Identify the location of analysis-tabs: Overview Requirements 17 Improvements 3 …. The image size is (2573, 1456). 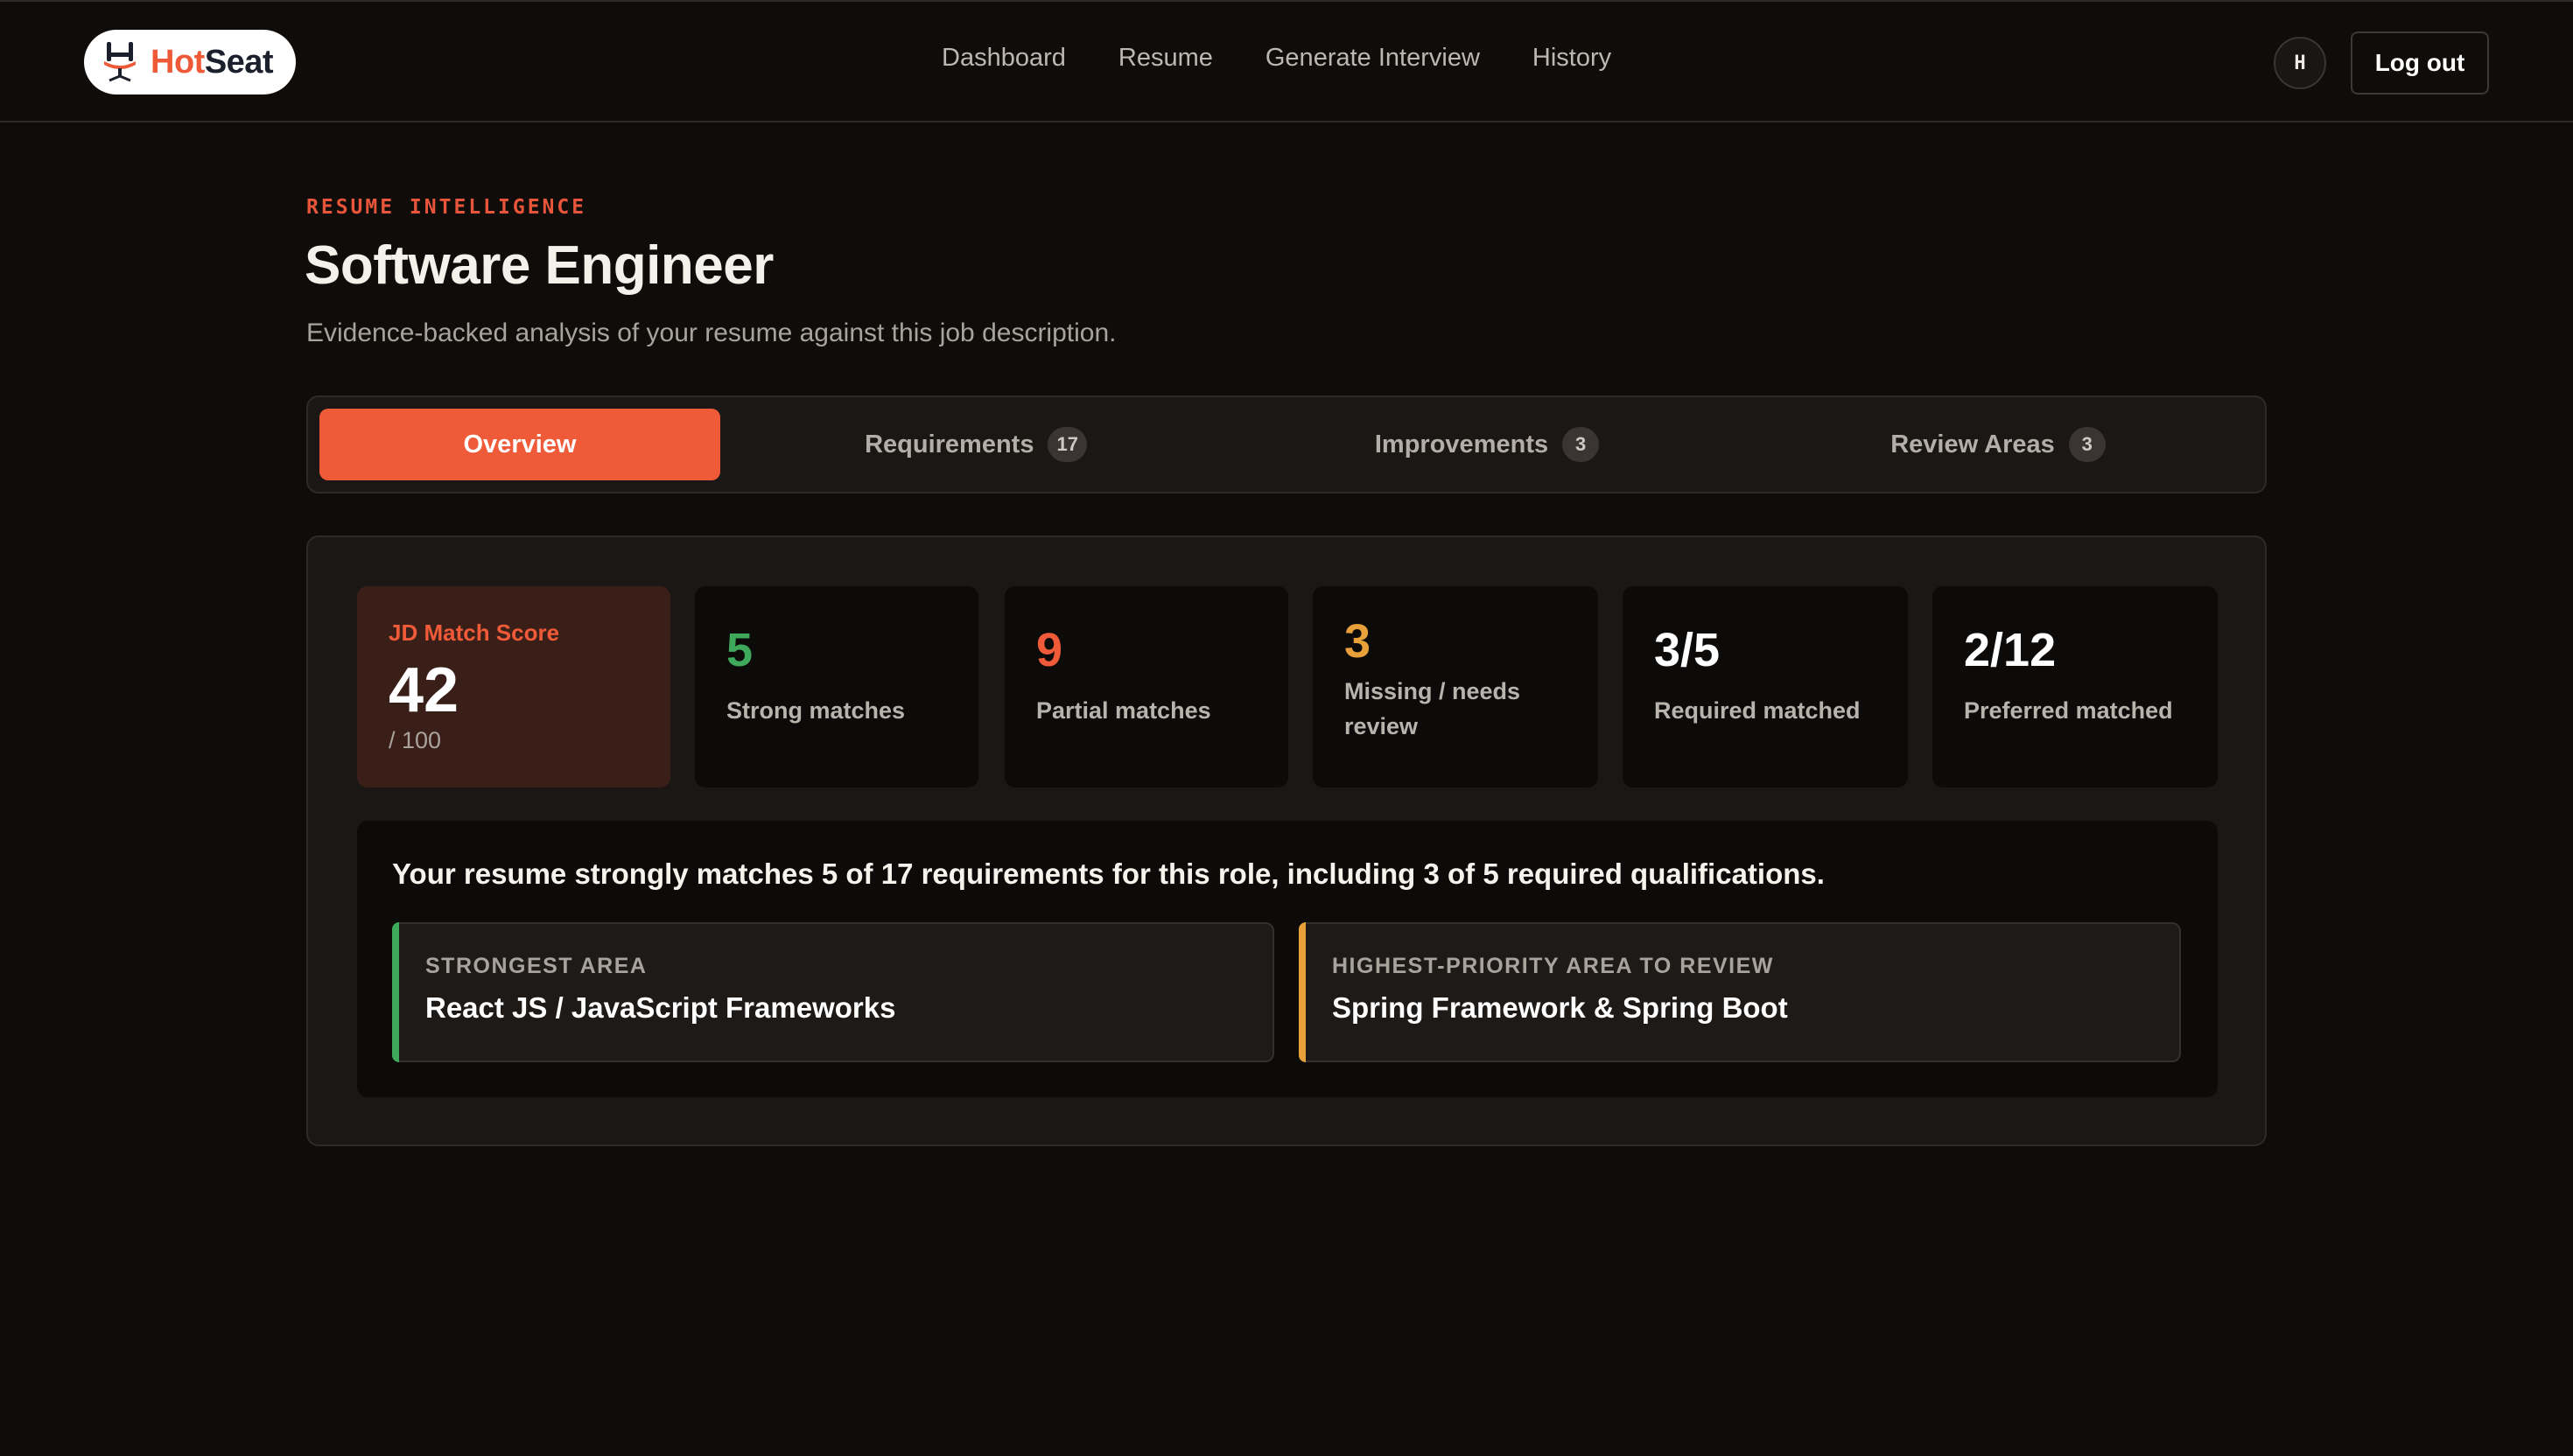
(1286, 445).